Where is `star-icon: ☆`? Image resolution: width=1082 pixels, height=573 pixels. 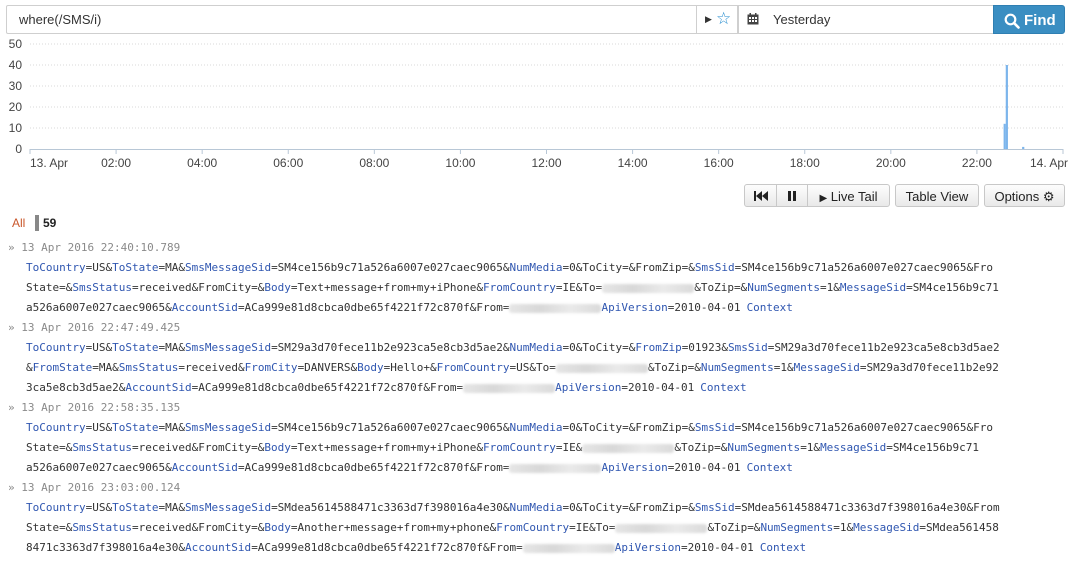 star-icon: ☆ is located at coordinates (723, 19).